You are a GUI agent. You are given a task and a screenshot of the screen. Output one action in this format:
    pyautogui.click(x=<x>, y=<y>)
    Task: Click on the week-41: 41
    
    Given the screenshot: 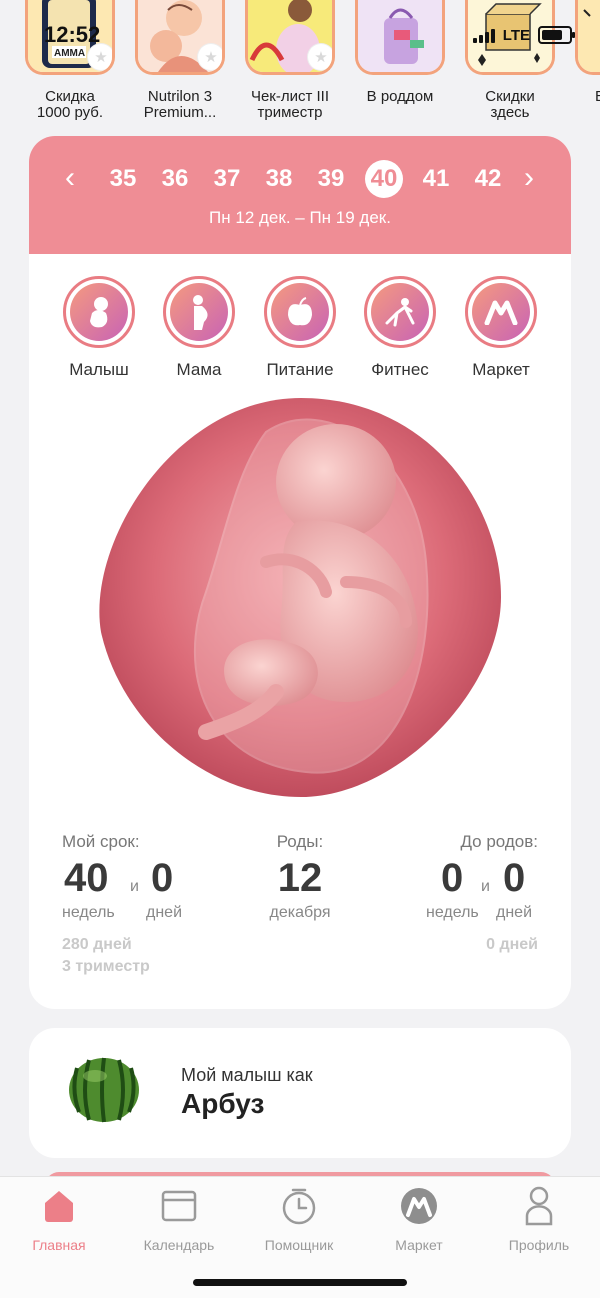 What is the action you would take?
    pyautogui.click(x=436, y=179)
    